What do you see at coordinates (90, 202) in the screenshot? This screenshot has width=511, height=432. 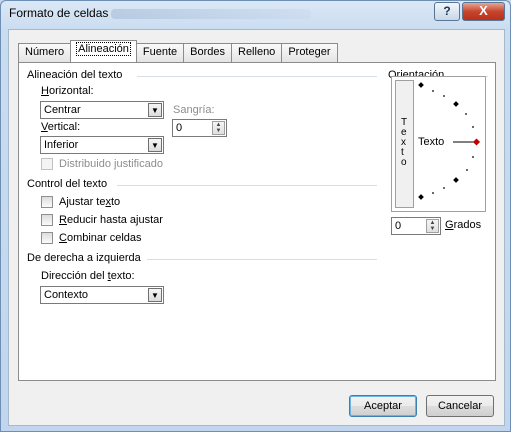 I see `wrap-text-label: Ajustar texto` at bounding box center [90, 202].